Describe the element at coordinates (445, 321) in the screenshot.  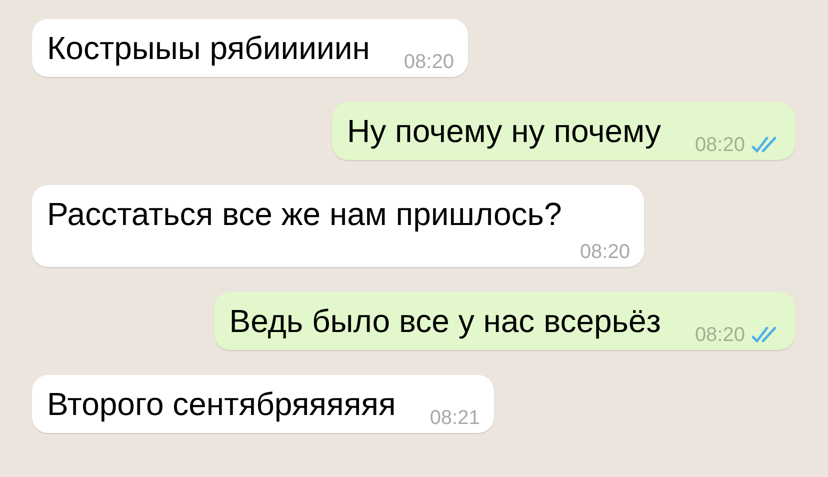
I see `message-text: Ведь было все у нас всерьёз` at that location.